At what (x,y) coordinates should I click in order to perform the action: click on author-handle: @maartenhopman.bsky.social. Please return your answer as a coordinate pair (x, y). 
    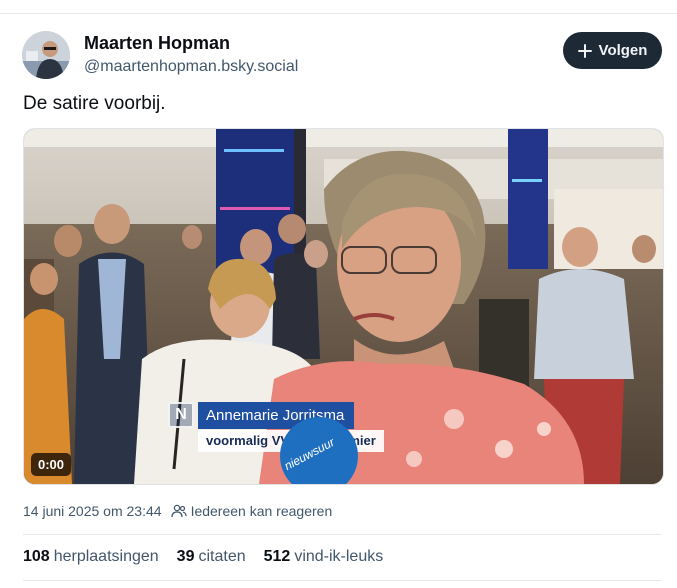
    Looking at the image, I should click on (191, 67).